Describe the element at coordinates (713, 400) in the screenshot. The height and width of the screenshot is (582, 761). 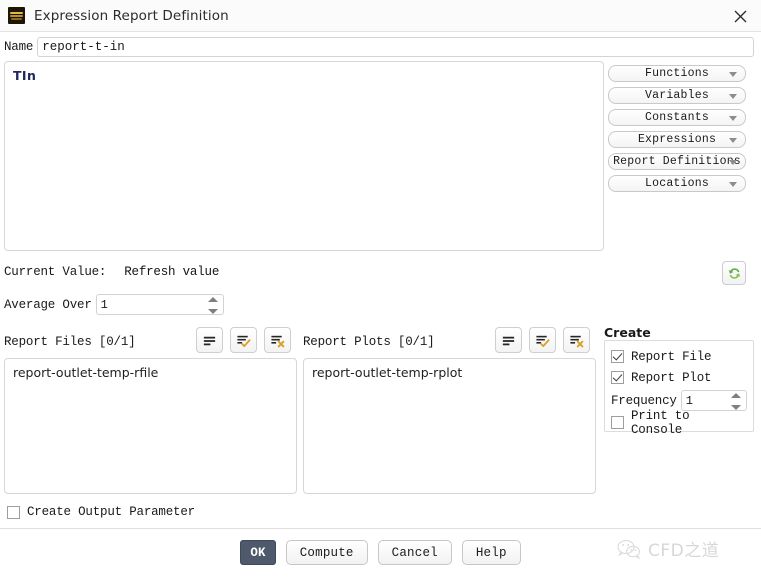
I see `frequency-stepper` at that location.